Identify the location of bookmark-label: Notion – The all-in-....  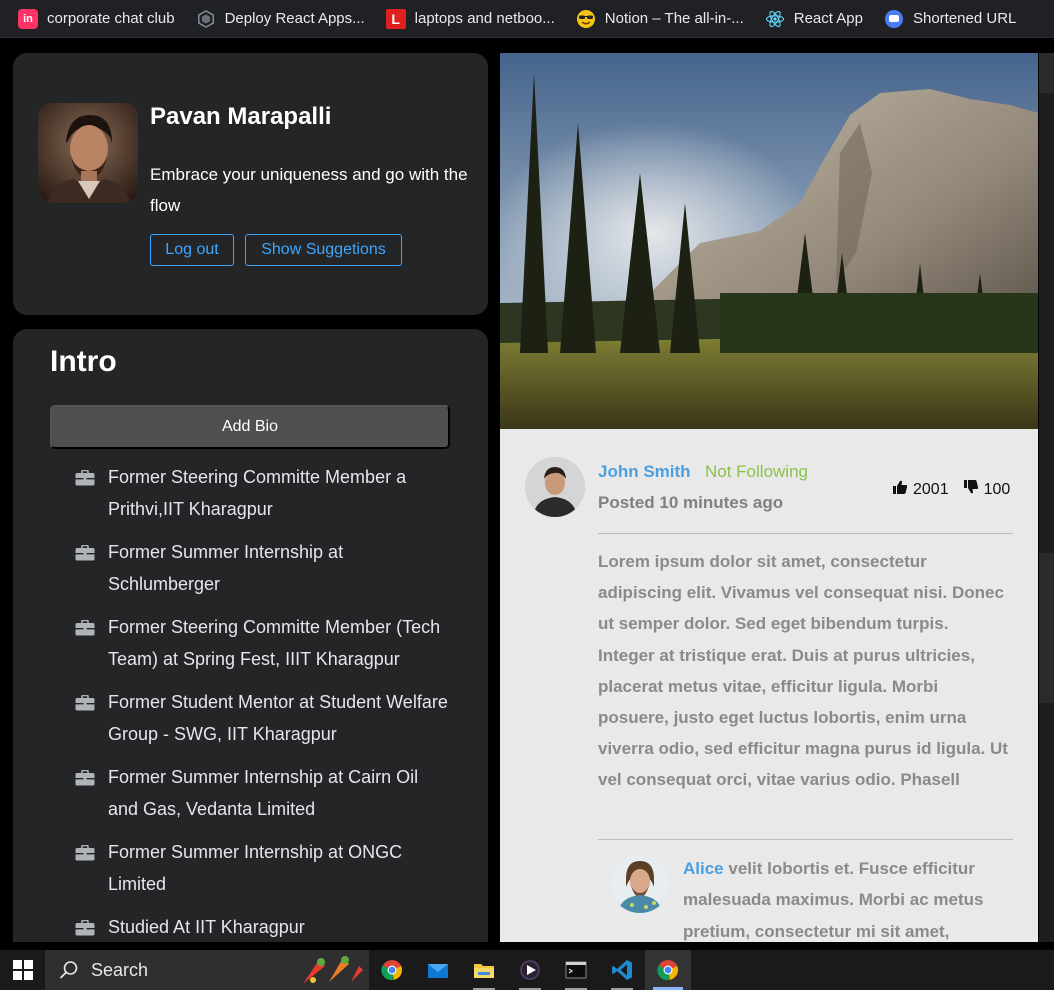
(674, 18).